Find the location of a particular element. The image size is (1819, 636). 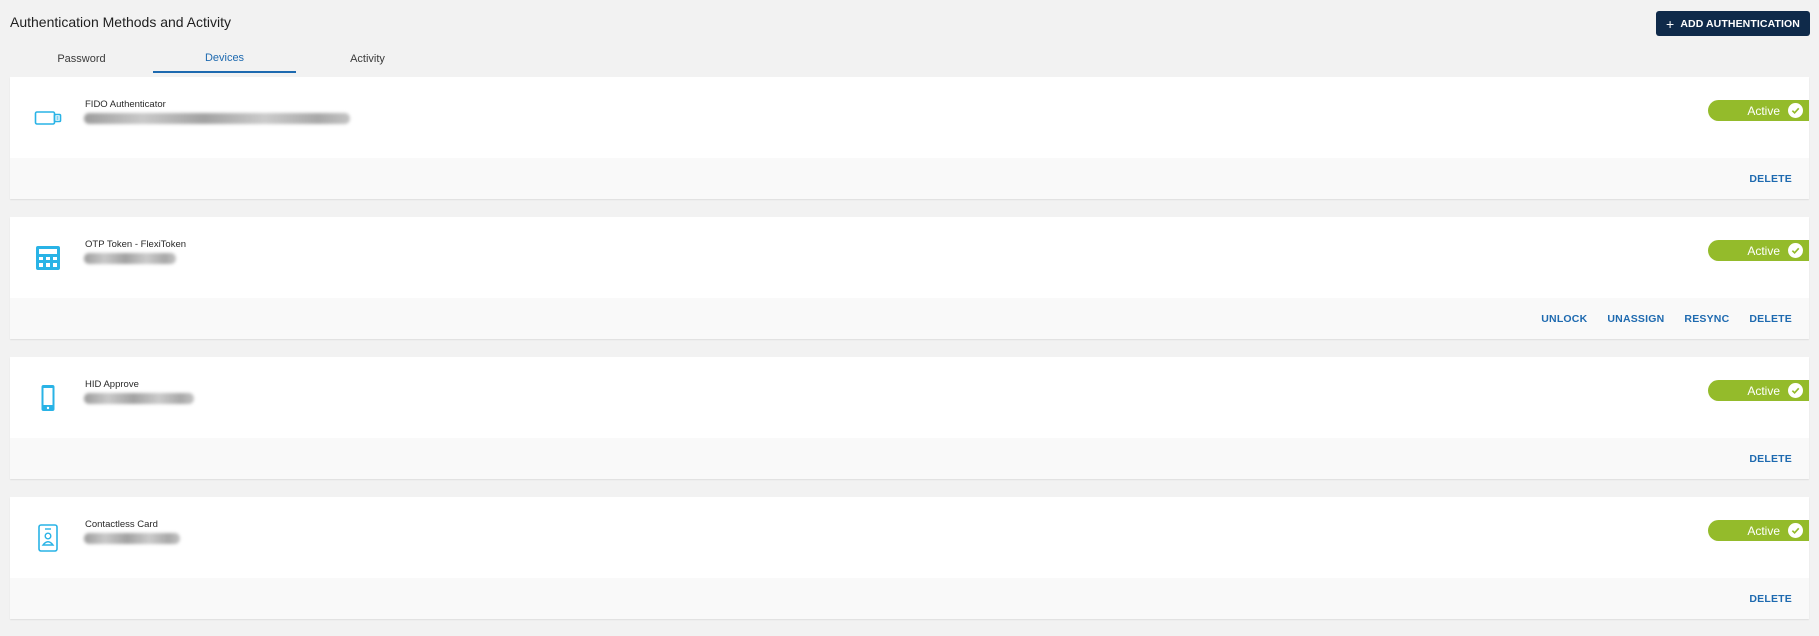

security-key-icon is located at coordinates (48, 118).